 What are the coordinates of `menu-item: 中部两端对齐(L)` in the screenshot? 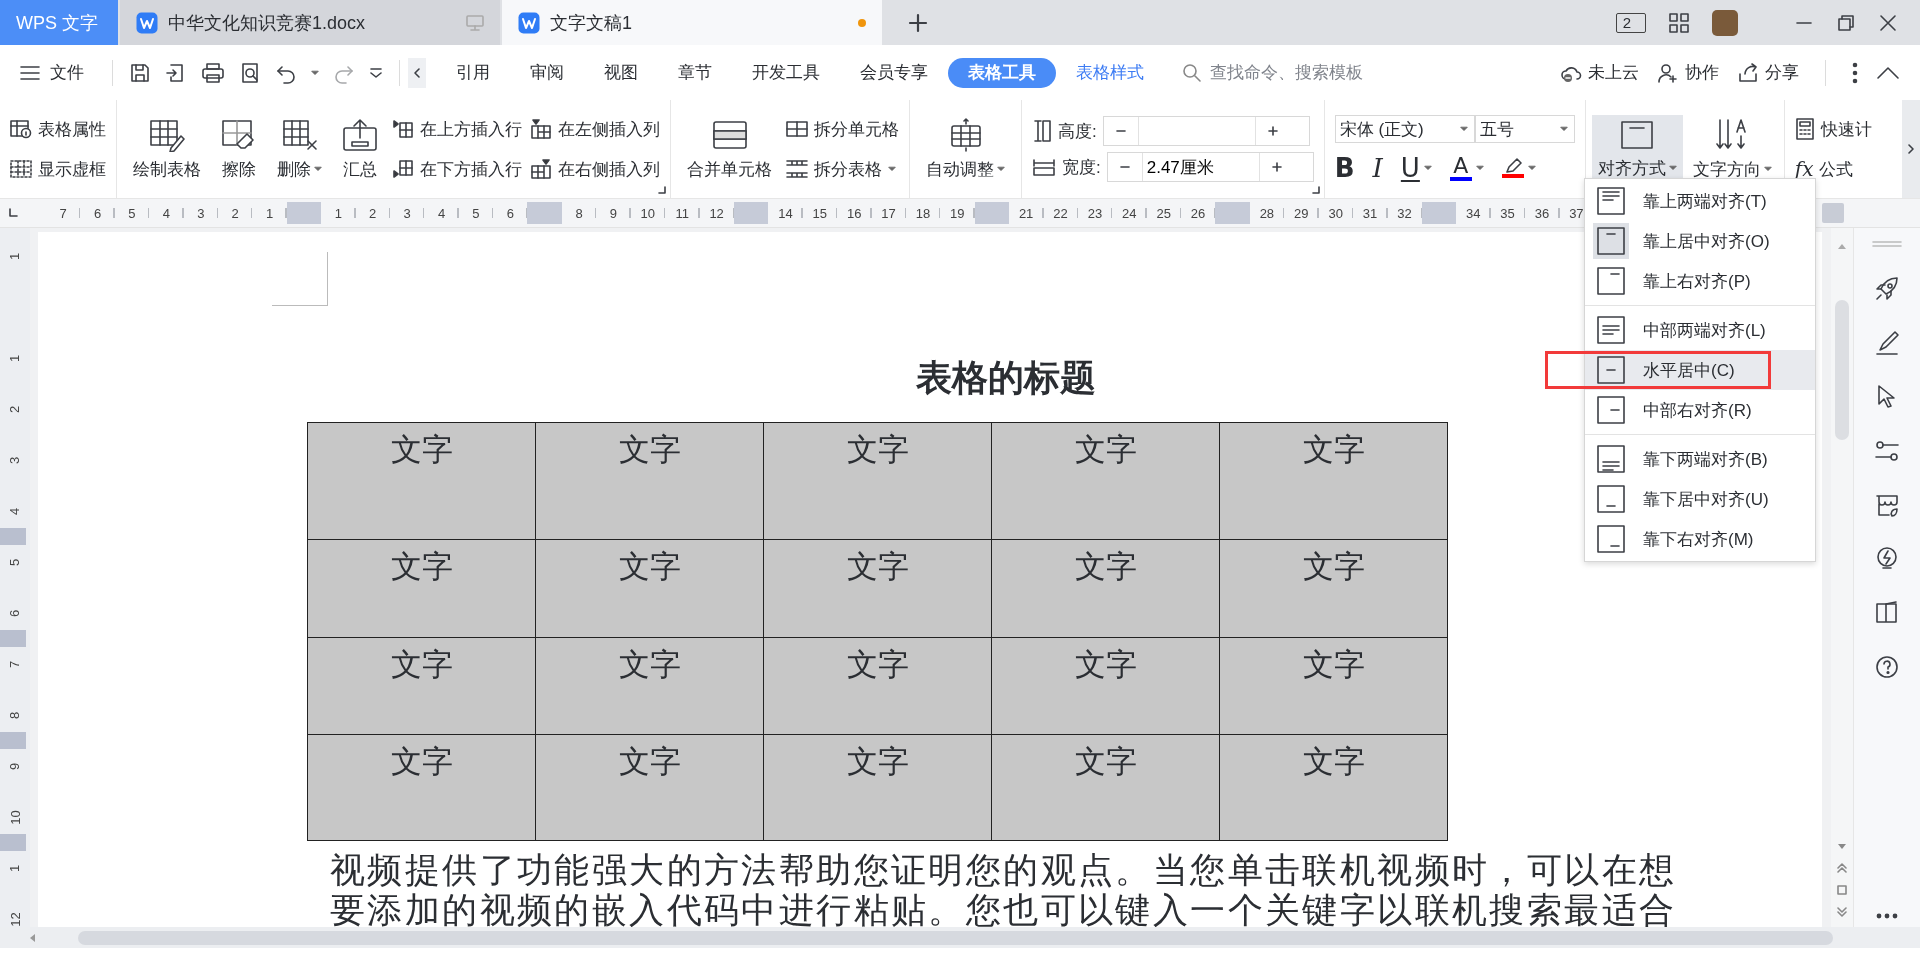 It's located at (1700, 330).